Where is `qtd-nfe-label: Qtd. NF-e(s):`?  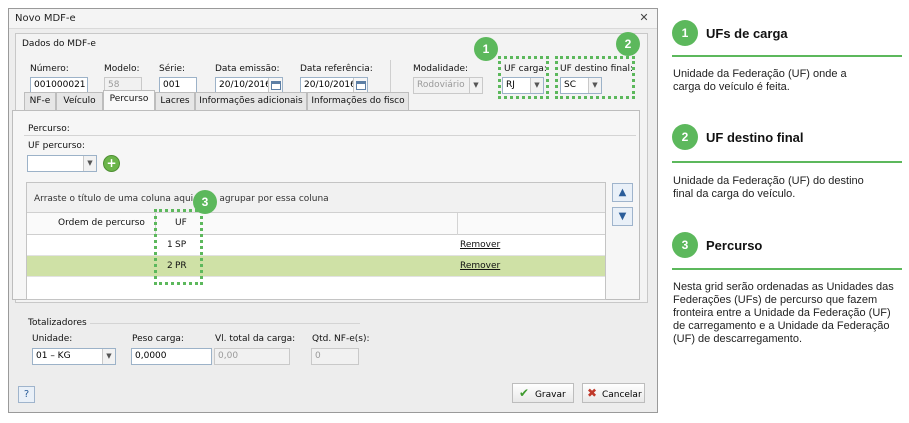 qtd-nfe-label: Qtd. NF-e(s): is located at coordinates (341, 339).